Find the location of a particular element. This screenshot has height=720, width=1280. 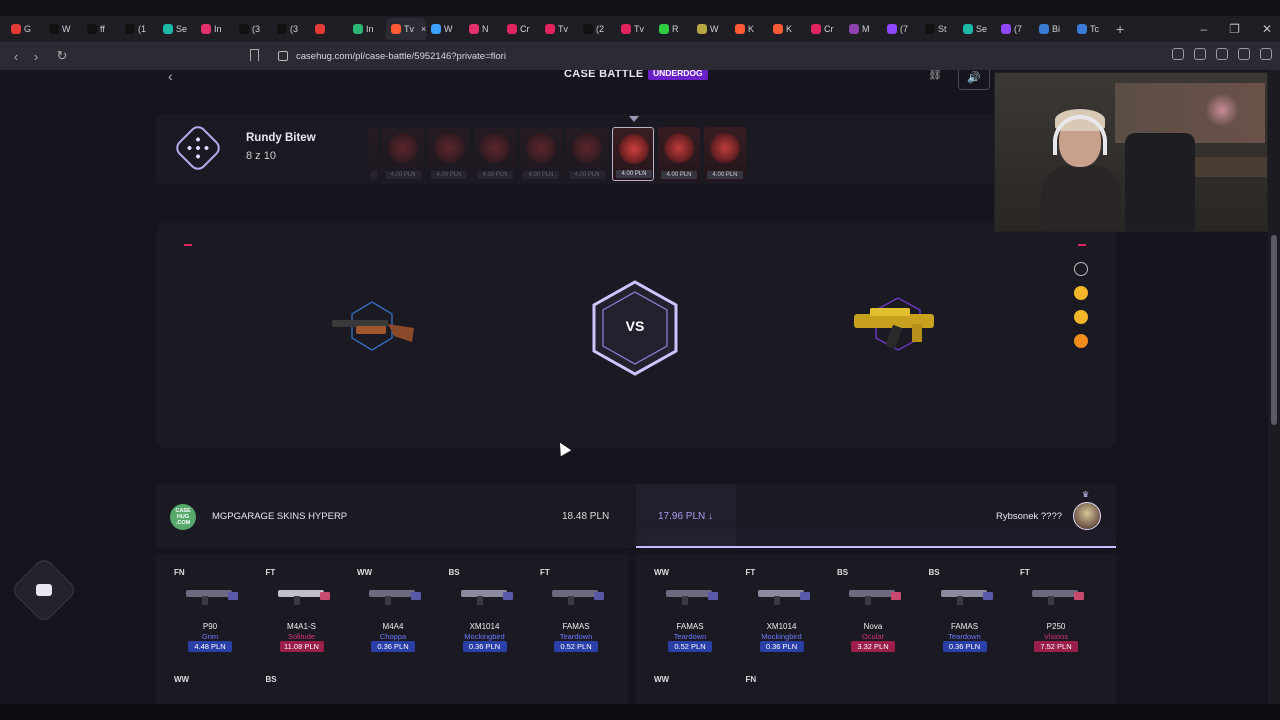

sound-toggle-button: 🔊 is located at coordinates (974, 80).